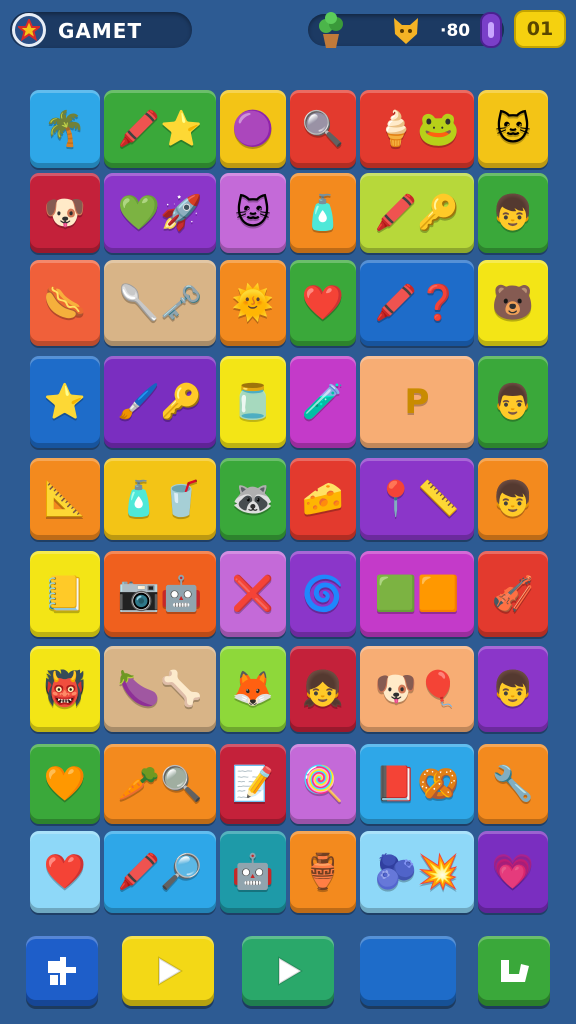 Image resolution: width=576 pixels, height=1024 pixels. I want to click on tile-magnifier-icon: 🔍, so click(323, 129).